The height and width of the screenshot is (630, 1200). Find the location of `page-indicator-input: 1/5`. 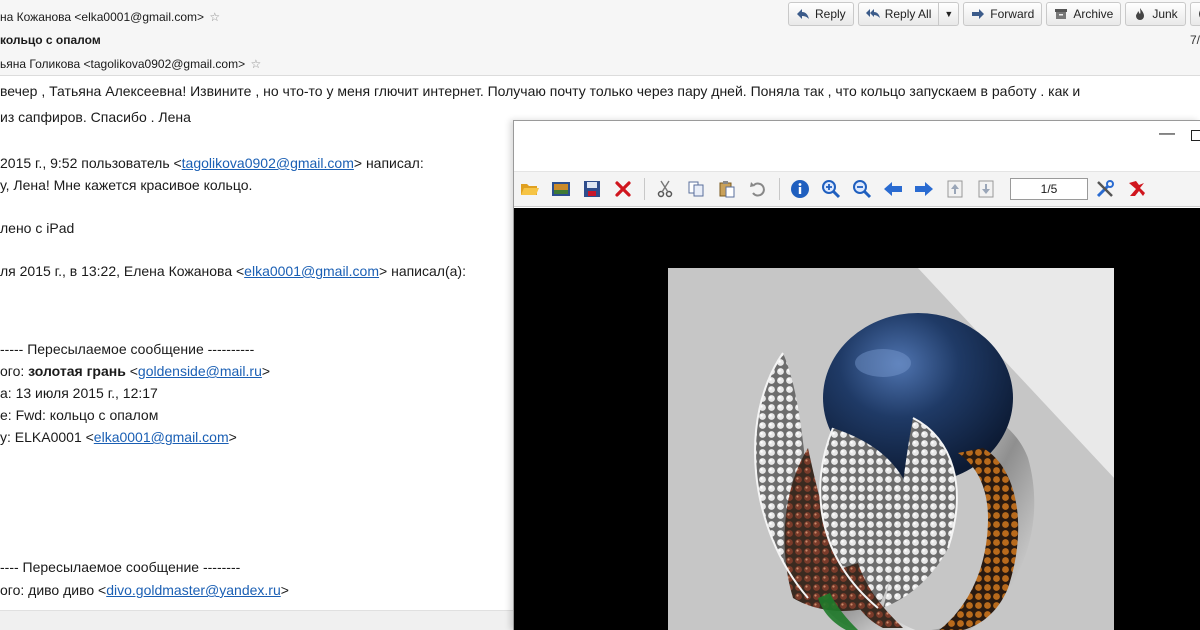

page-indicator-input: 1/5 is located at coordinates (1049, 189).